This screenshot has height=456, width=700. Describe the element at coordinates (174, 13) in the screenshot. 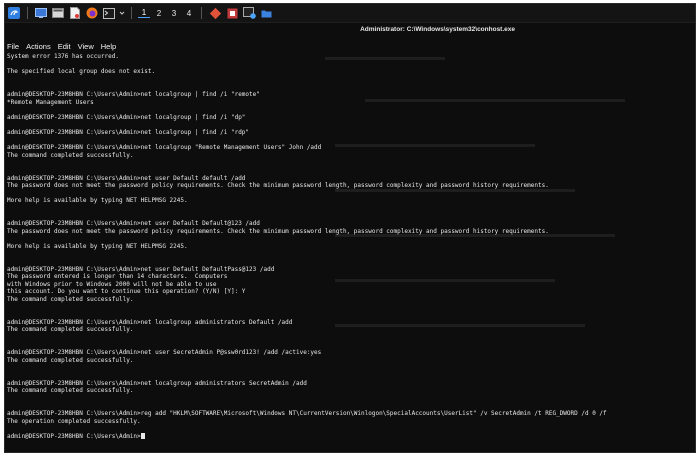

I see `workspace-3: 3` at that location.